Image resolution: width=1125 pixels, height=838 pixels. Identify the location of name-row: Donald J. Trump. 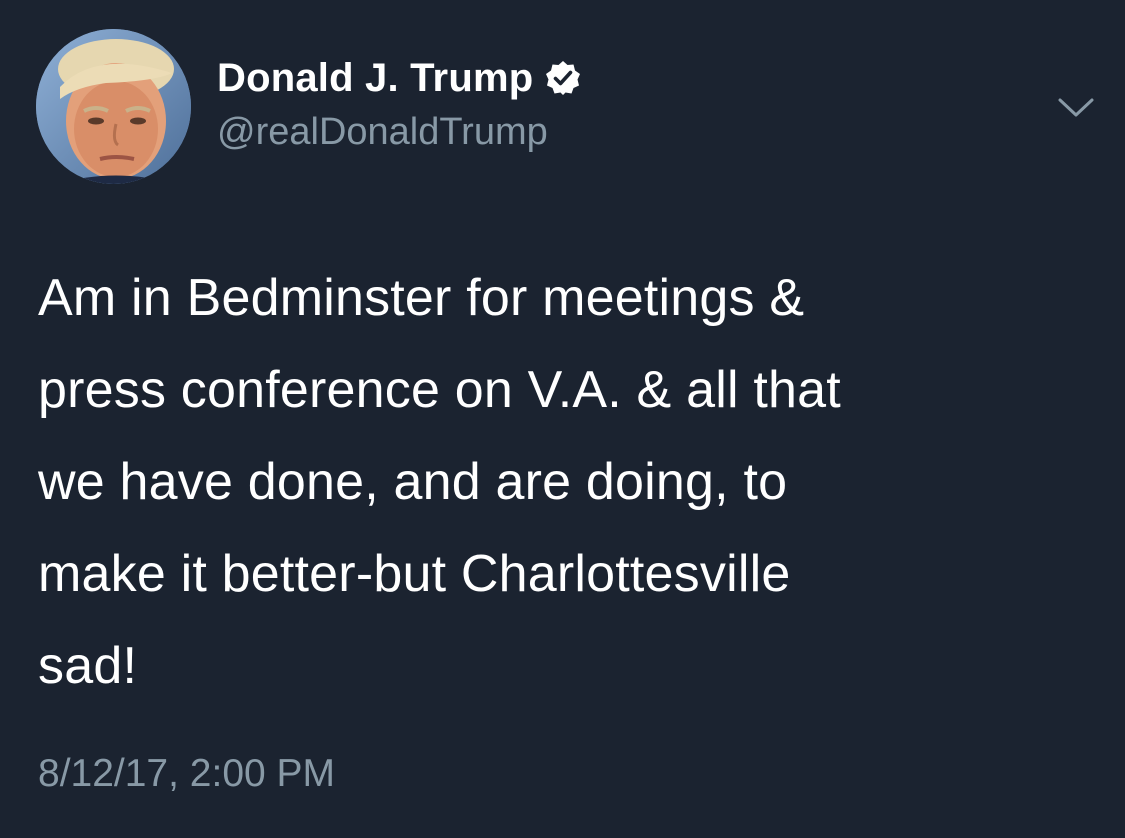
(399, 78).